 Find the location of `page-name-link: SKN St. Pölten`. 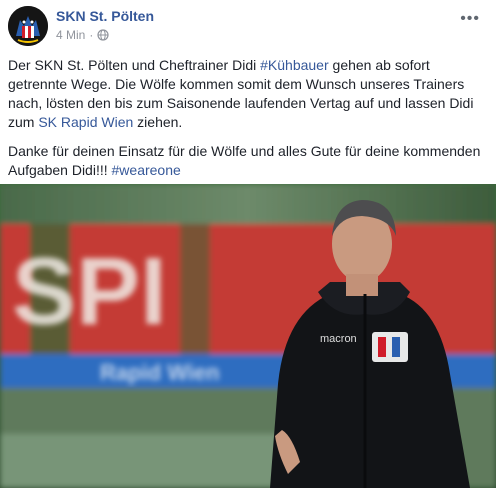

page-name-link: SKN St. Pölten is located at coordinates (105, 16).